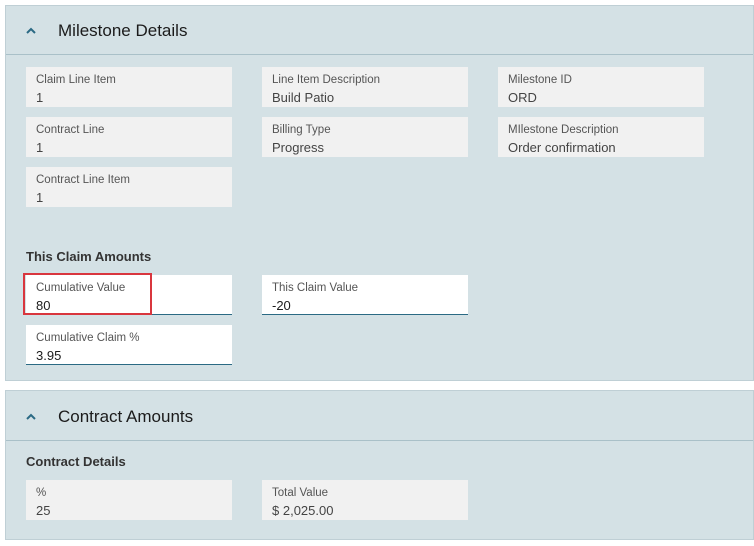  What do you see at coordinates (88, 338) in the screenshot?
I see `field-label: Cumulative Claim %` at bounding box center [88, 338].